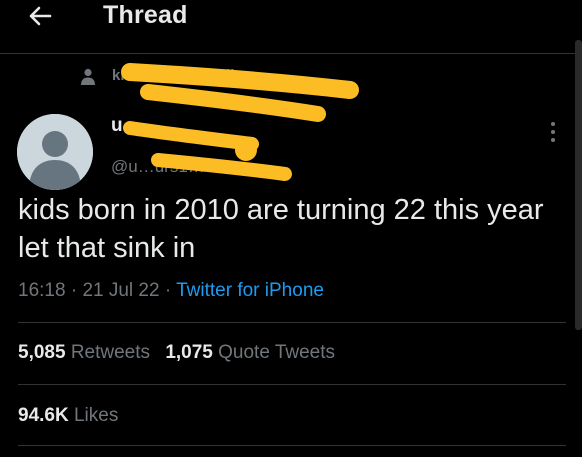 This screenshot has width=582, height=457. I want to click on default-avatar-icon, so click(55, 152).